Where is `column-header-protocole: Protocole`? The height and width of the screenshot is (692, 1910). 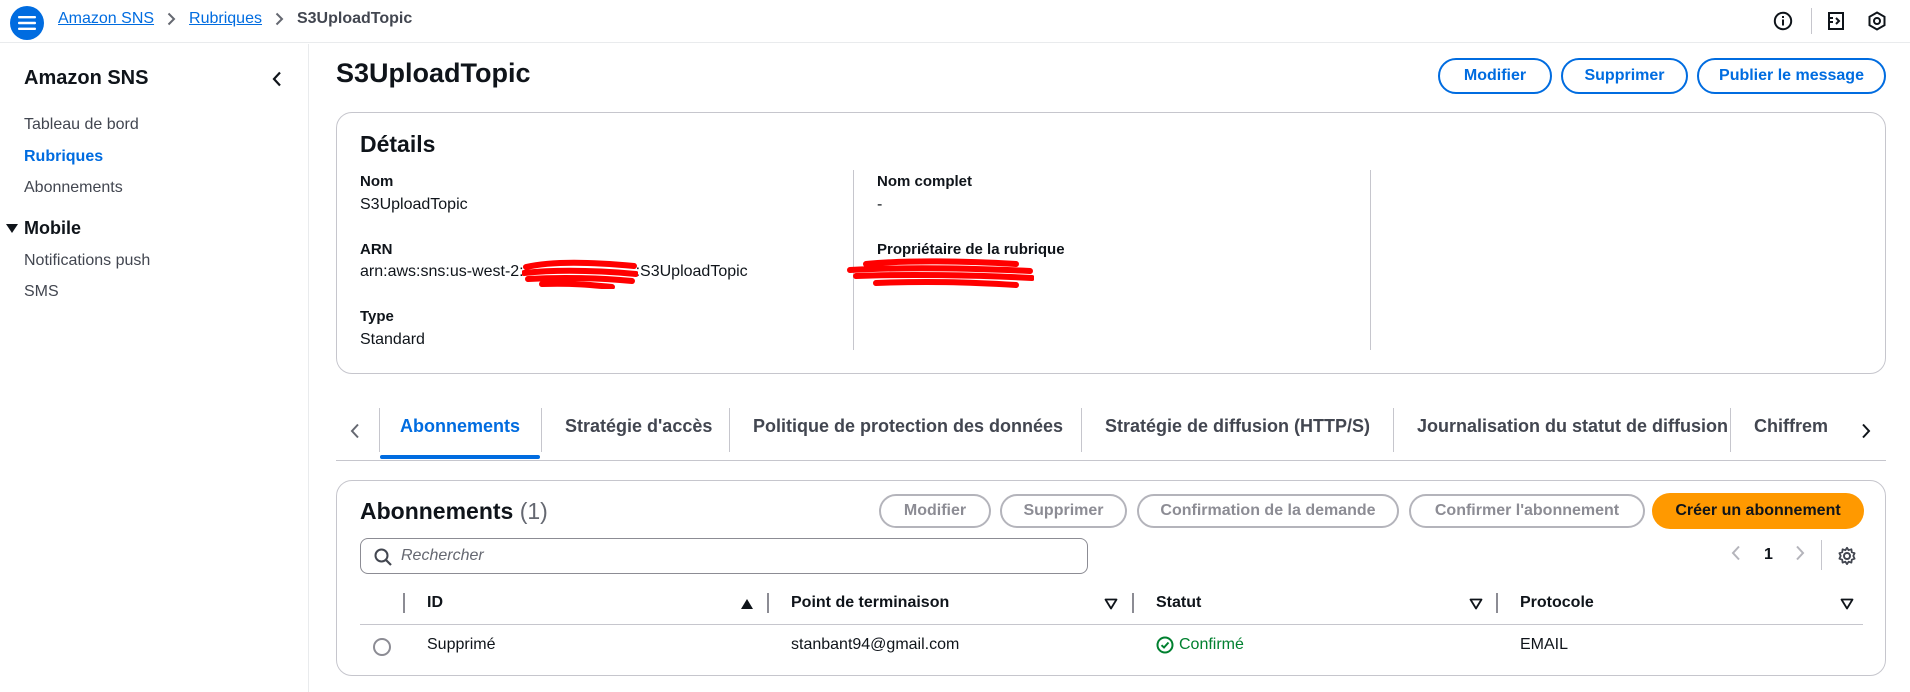 column-header-protocole: Protocole is located at coordinates (1557, 603).